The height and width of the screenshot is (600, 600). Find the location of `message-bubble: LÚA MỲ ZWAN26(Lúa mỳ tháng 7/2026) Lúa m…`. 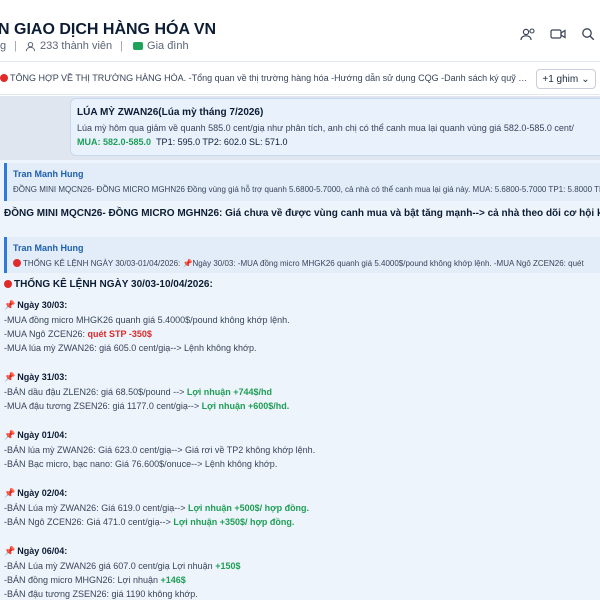

message-bubble: LÚA MỲ ZWAN26(Lúa mỳ tháng 7/2026) Lúa m… is located at coordinates (335, 127).